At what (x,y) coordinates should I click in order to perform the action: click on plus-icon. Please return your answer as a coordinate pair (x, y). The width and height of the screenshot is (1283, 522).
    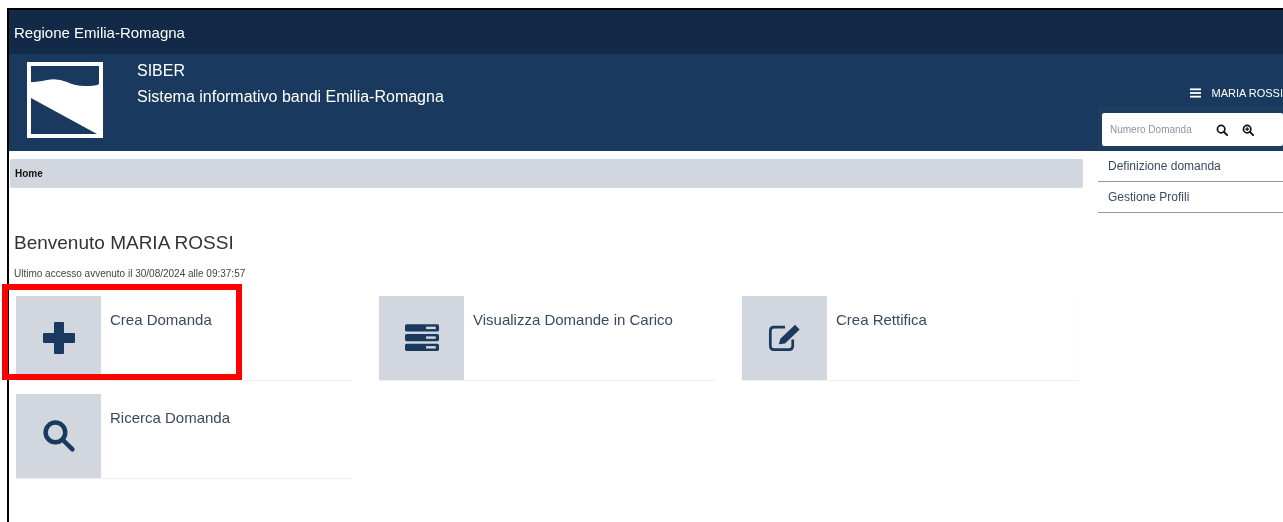
    Looking at the image, I should click on (58, 338).